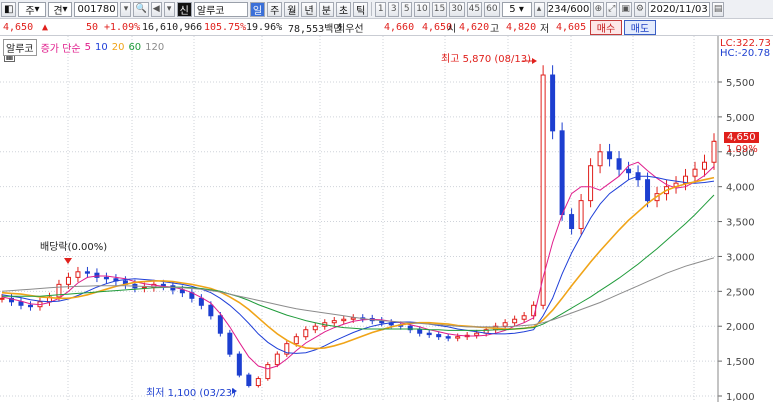 The width and height of the screenshot is (773, 402). I want to click on last-price-tag: 4,650, so click(741, 137).